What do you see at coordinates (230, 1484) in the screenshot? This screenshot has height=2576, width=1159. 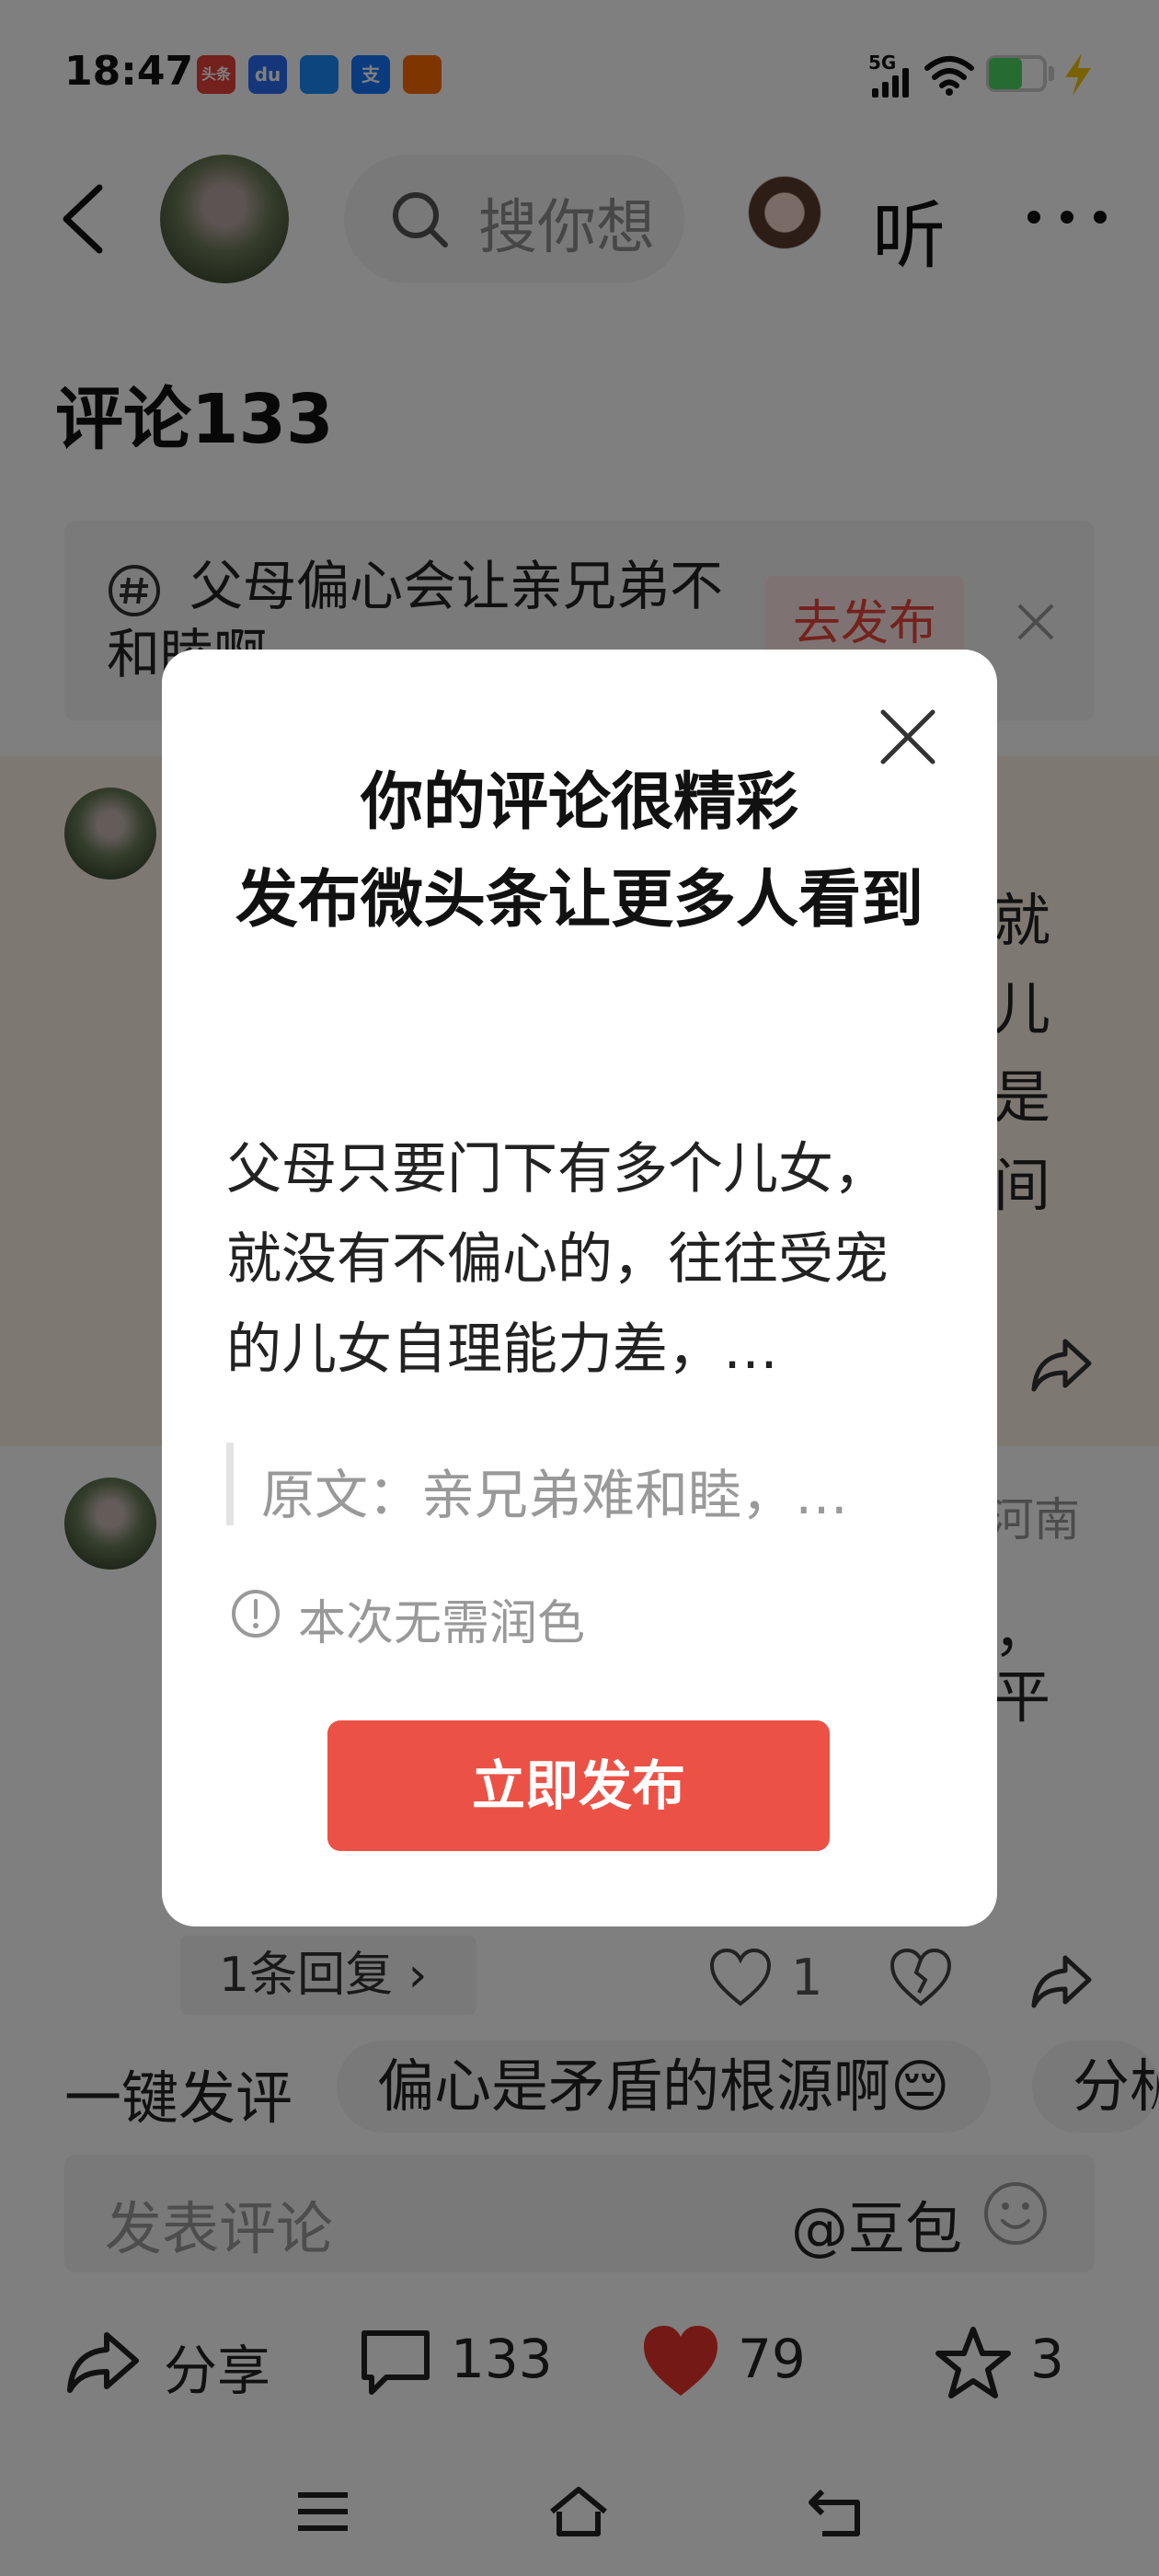 I see `quote-bar` at bounding box center [230, 1484].